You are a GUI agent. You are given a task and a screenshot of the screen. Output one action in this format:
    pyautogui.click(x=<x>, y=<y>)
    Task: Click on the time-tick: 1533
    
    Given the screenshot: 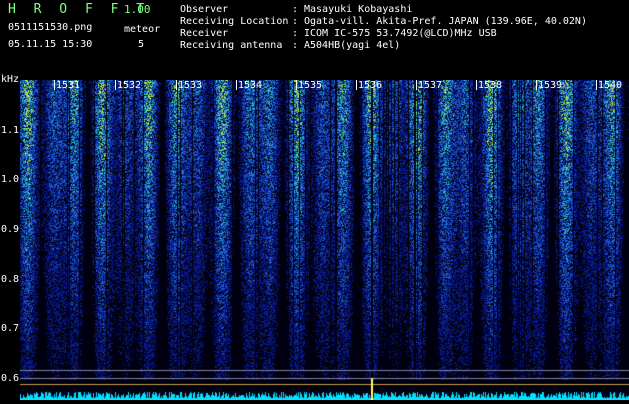 What is the action you would take?
    pyautogui.click(x=189, y=85)
    